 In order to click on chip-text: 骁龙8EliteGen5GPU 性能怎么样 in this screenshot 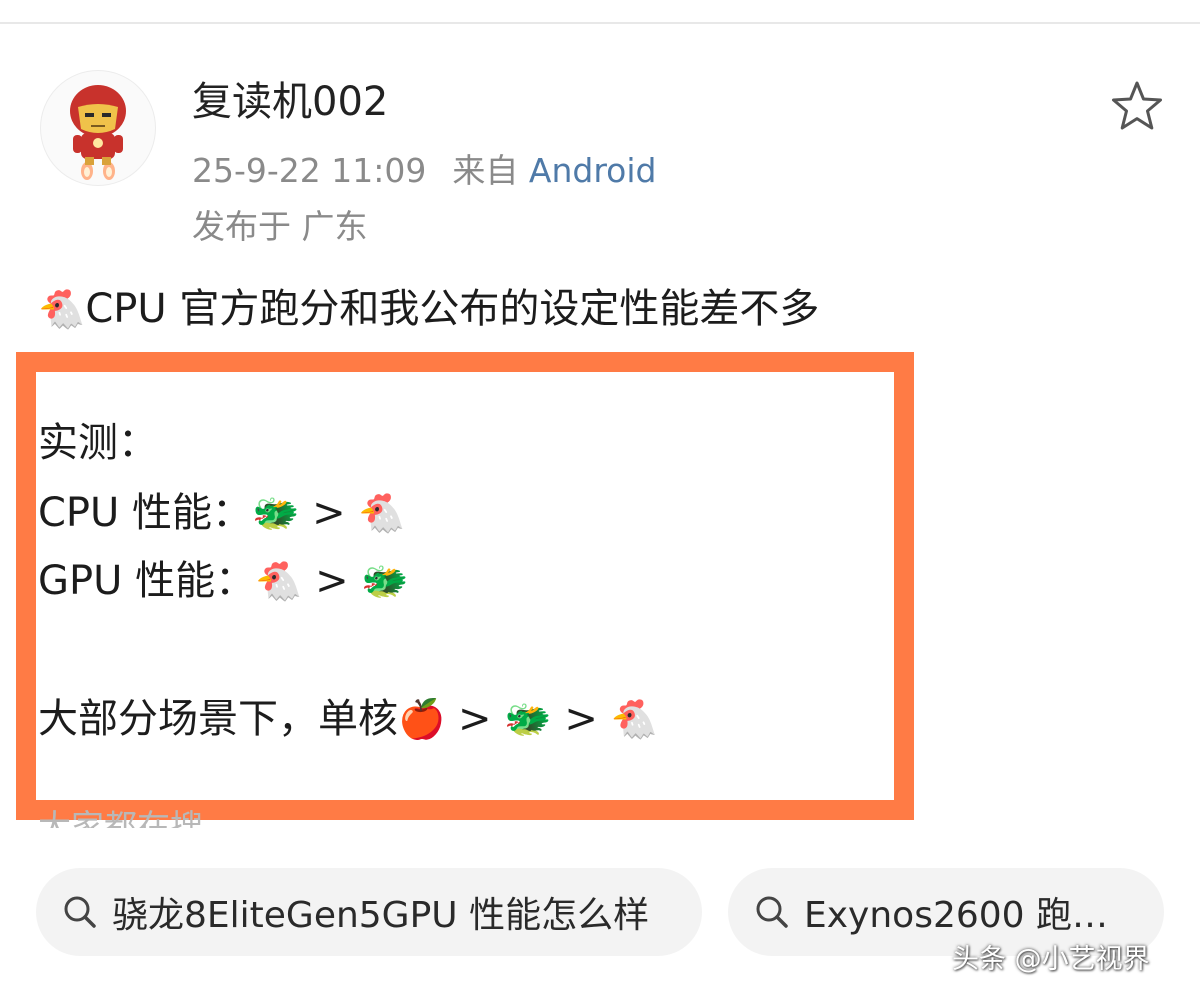, I will do `click(381, 915)`.